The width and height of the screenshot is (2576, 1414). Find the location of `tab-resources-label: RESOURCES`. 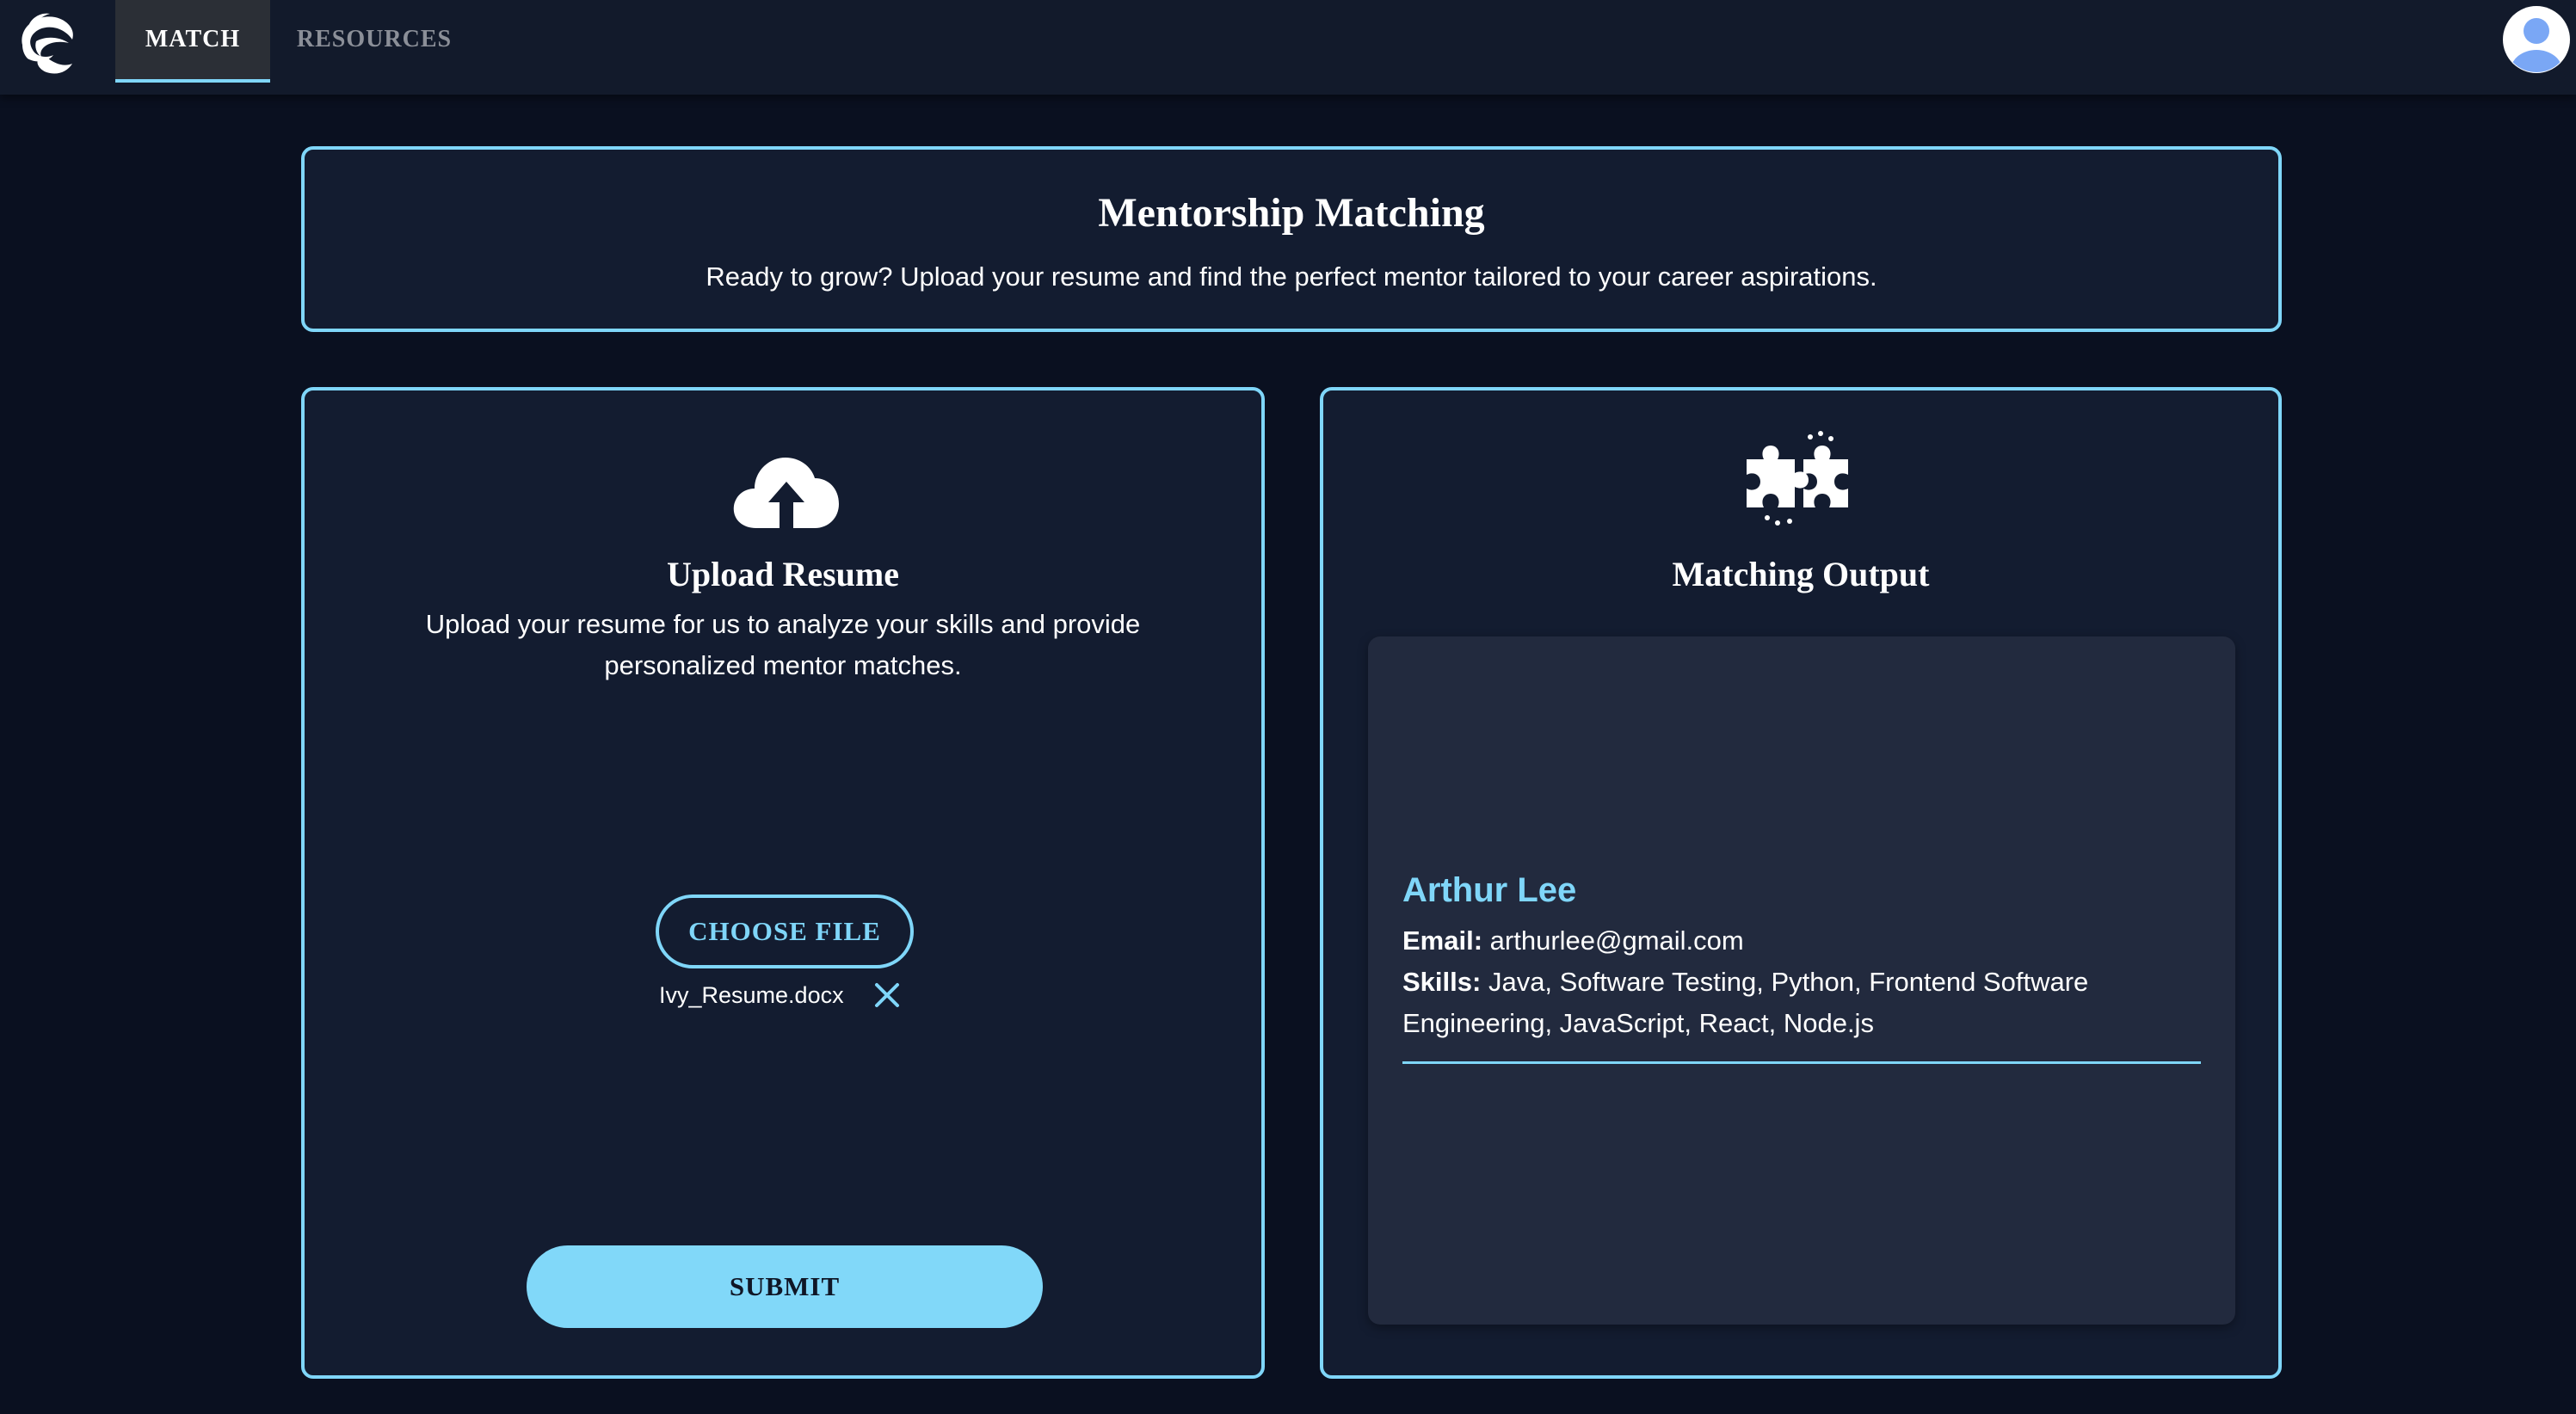

tab-resources-label: RESOURCES is located at coordinates (374, 39).